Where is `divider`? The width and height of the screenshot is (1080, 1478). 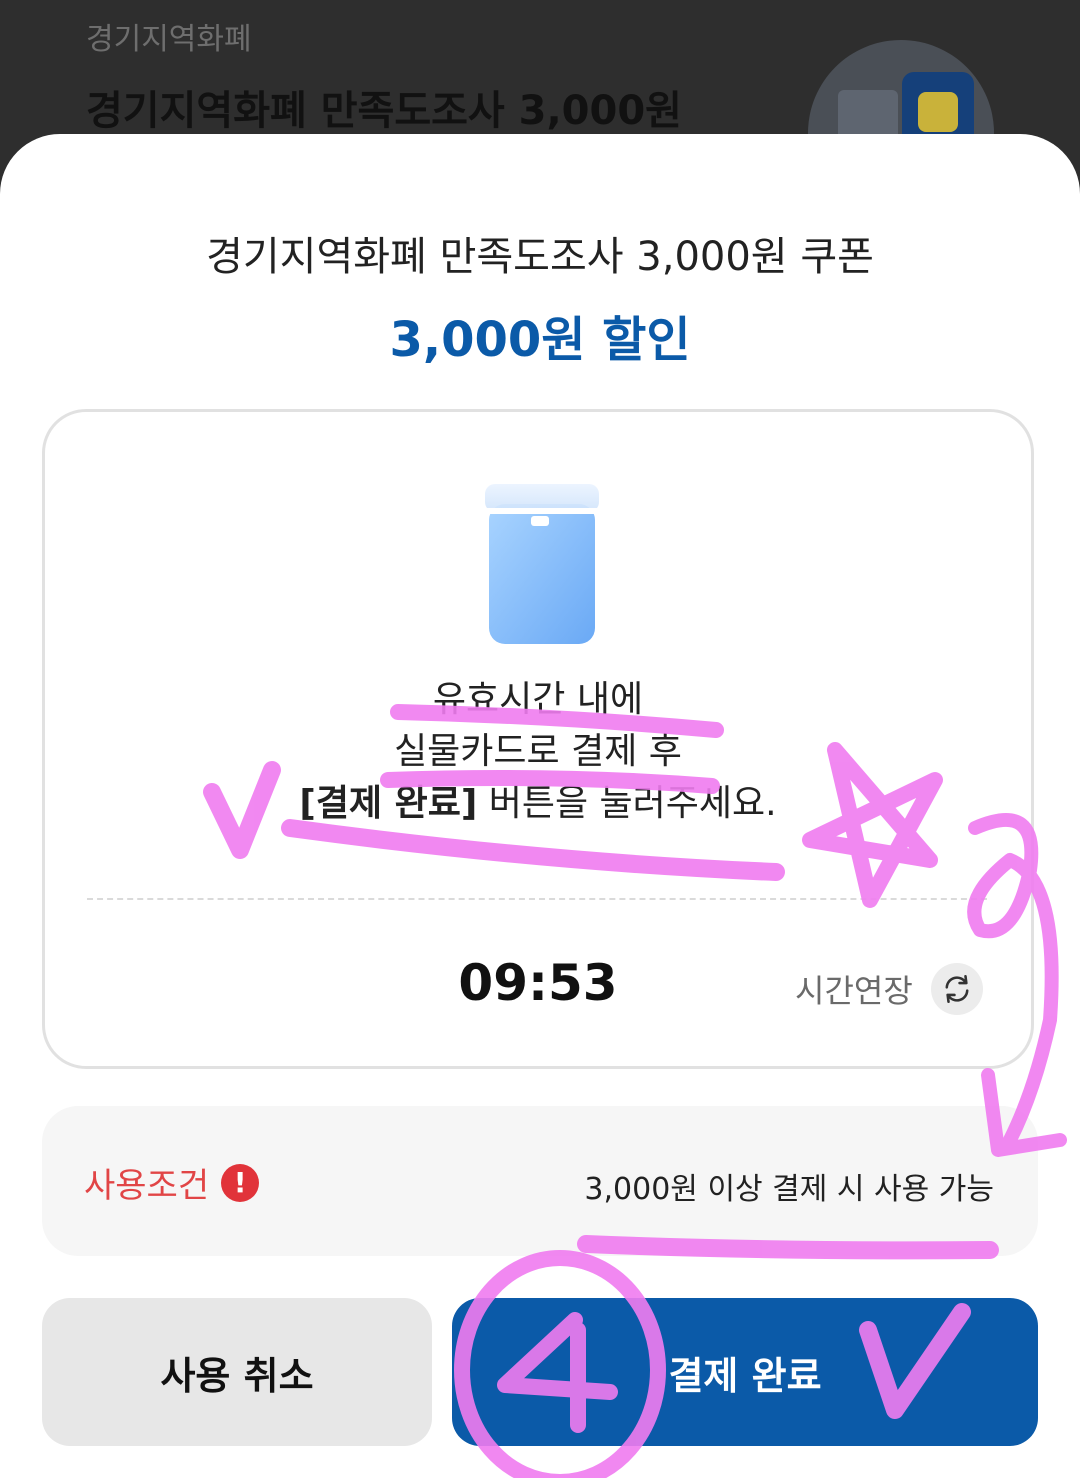 divider is located at coordinates (537, 899).